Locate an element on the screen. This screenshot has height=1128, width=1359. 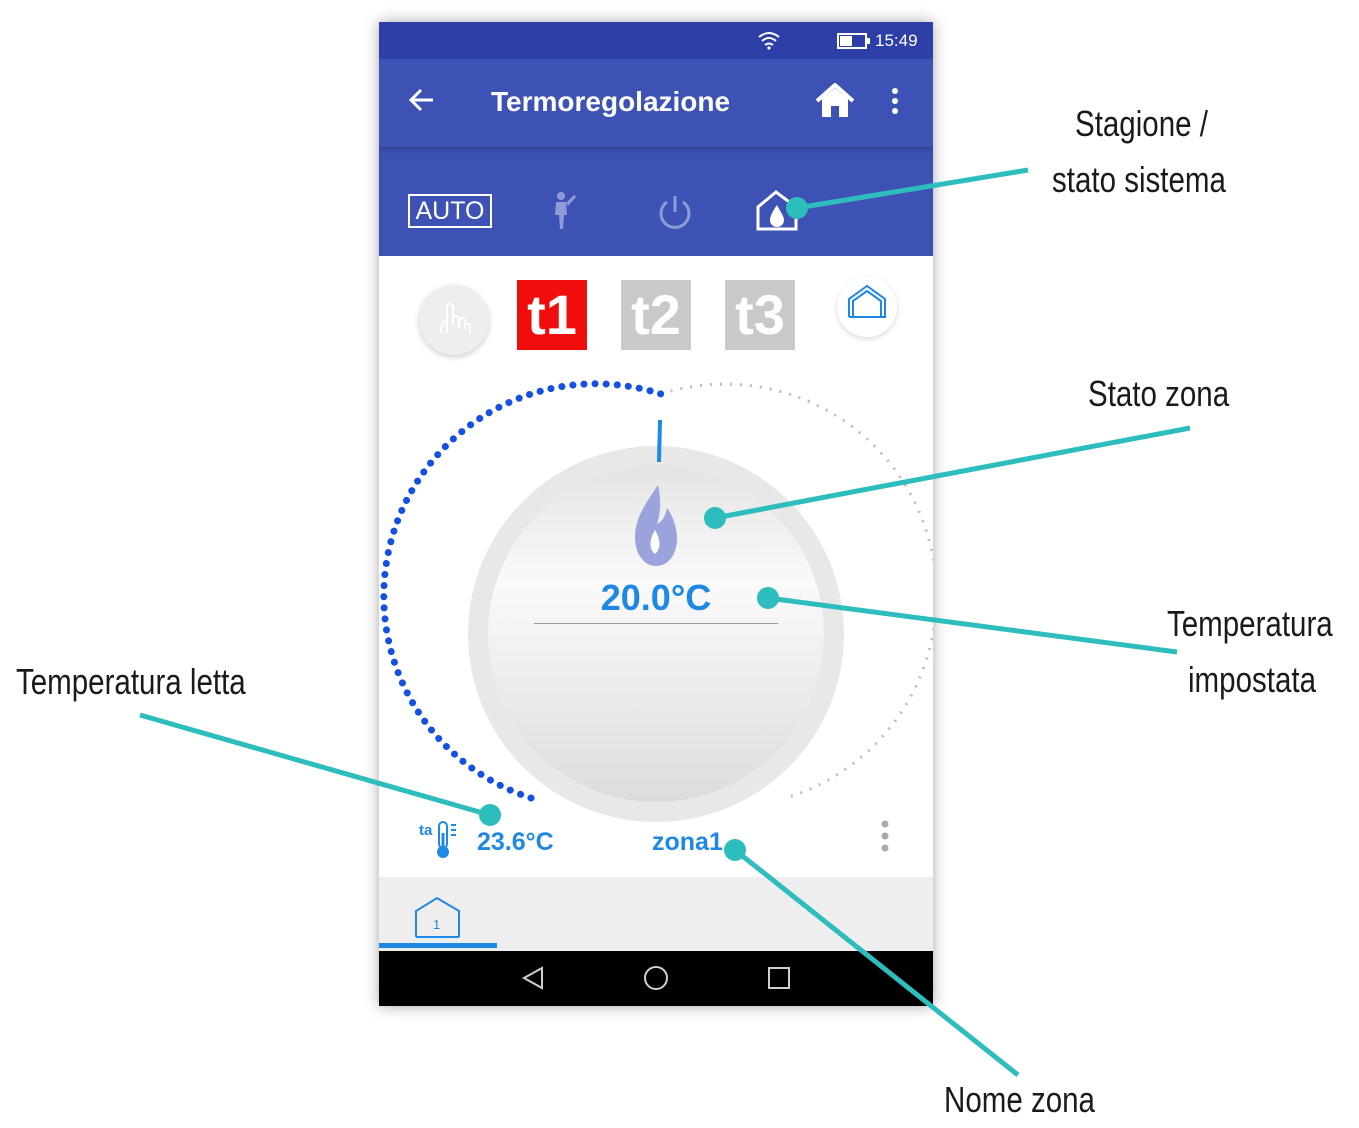
callout-dot-read-temperature is located at coordinates (490, 815).